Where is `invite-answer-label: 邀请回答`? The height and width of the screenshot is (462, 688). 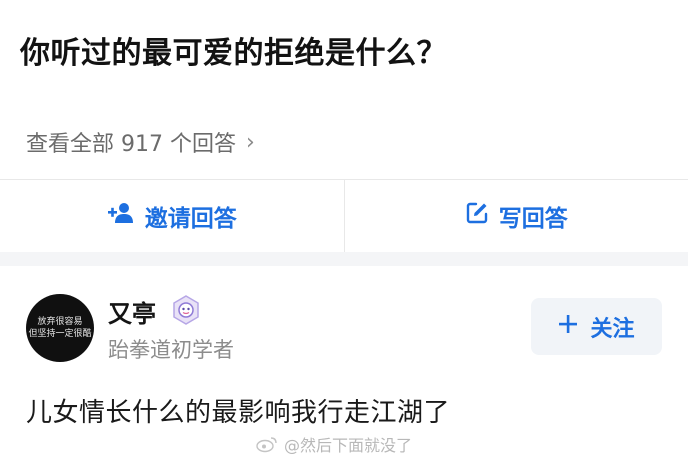
invite-answer-label: 邀请回答 is located at coordinates (190, 219).